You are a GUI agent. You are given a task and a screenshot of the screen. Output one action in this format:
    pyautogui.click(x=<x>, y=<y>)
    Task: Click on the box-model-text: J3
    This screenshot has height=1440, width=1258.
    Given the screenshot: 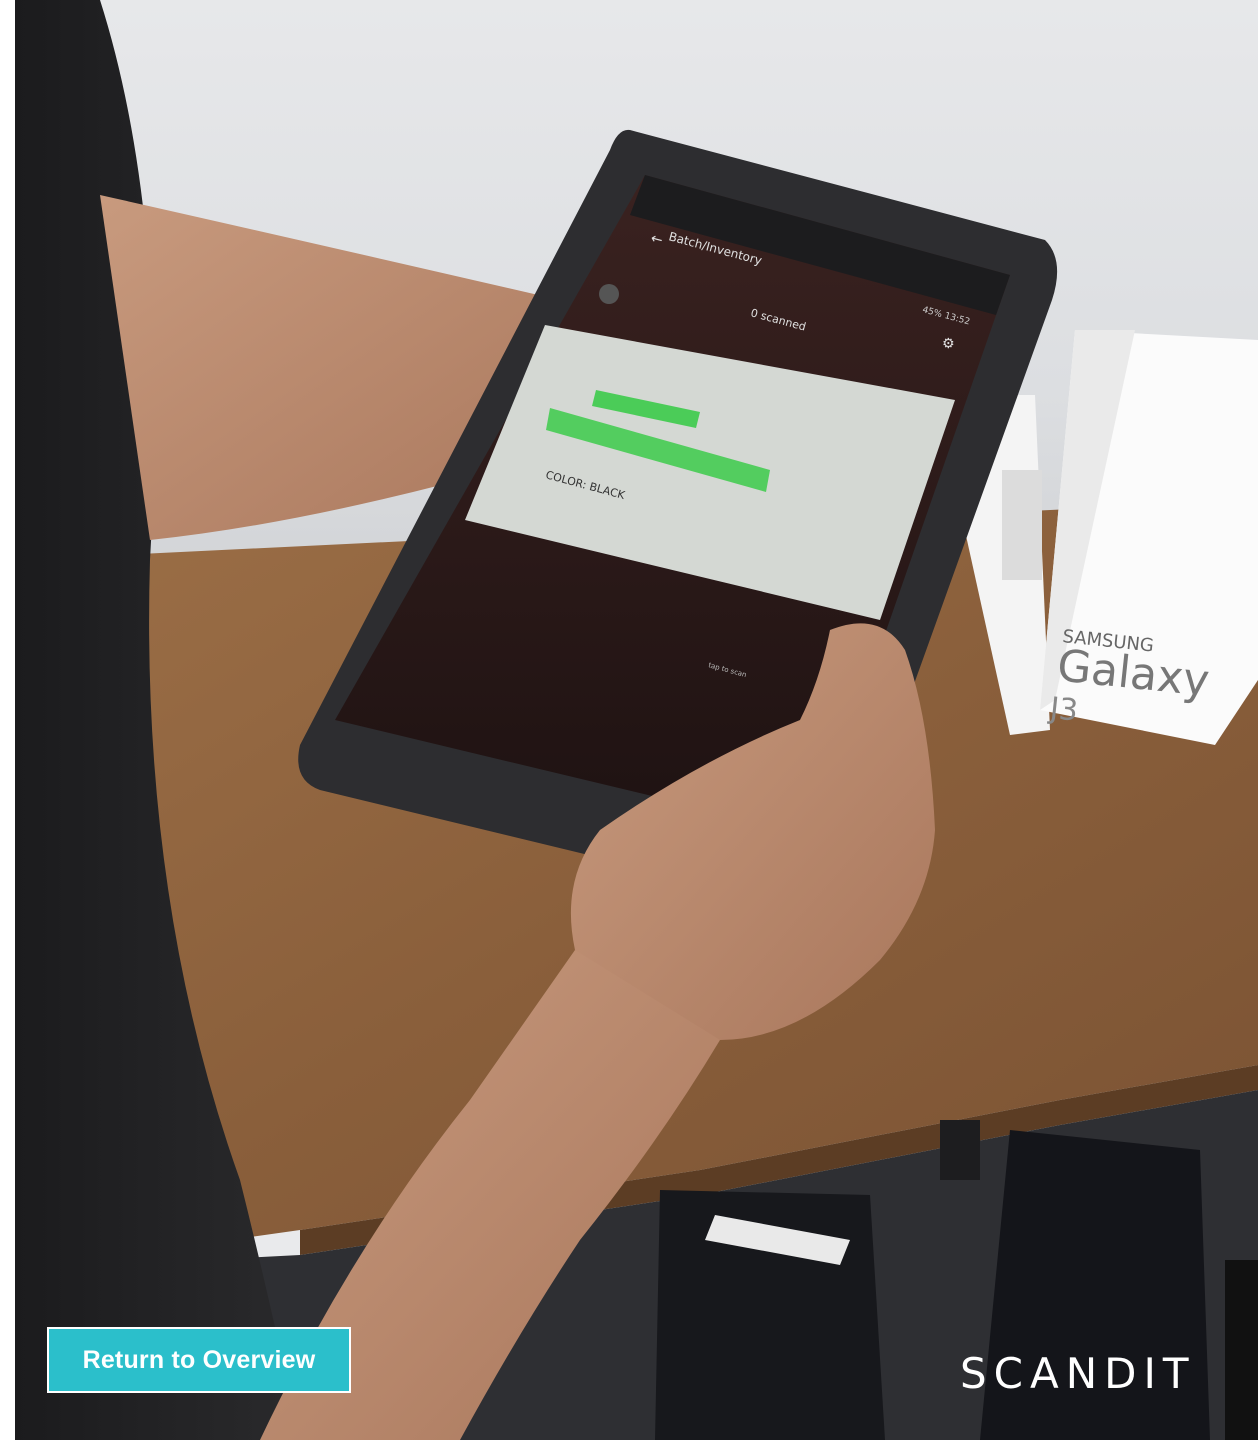 What is the action you would take?
    pyautogui.click(x=1062, y=710)
    